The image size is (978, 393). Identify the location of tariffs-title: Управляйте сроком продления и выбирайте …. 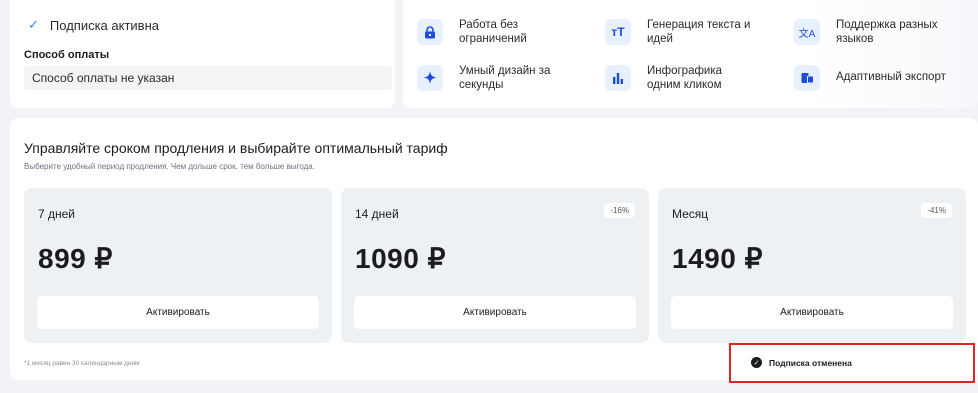
(236, 148).